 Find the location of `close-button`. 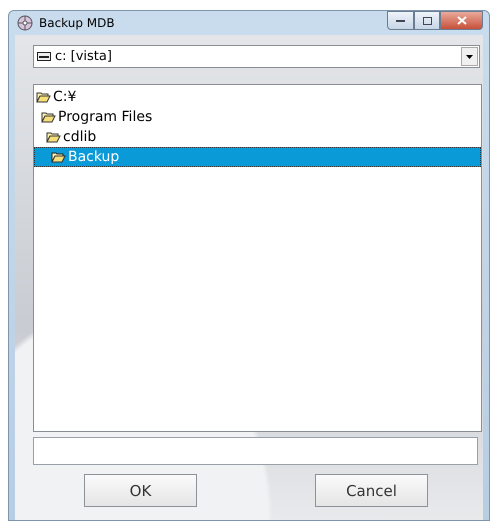

close-button is located at coordinates (461, 20).